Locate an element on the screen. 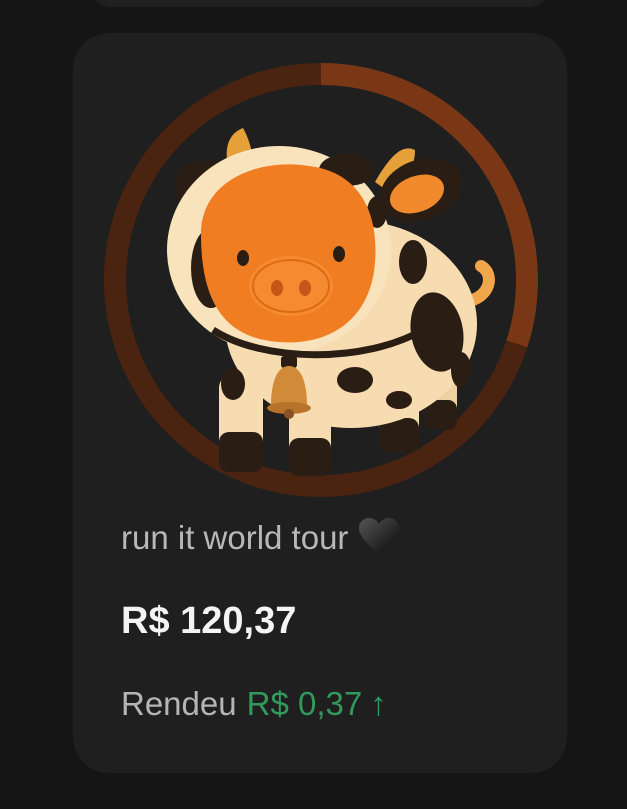 The height and width of the screenshot is (809, 627). previous-card is located at coordinates (320, 3).